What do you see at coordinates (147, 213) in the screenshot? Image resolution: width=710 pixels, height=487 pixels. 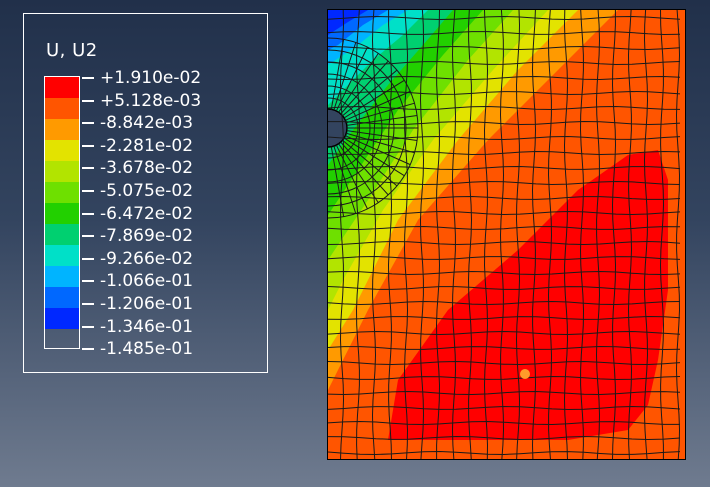 I see `legend-value: -6.472e-02` at bounding box center [147, 213].